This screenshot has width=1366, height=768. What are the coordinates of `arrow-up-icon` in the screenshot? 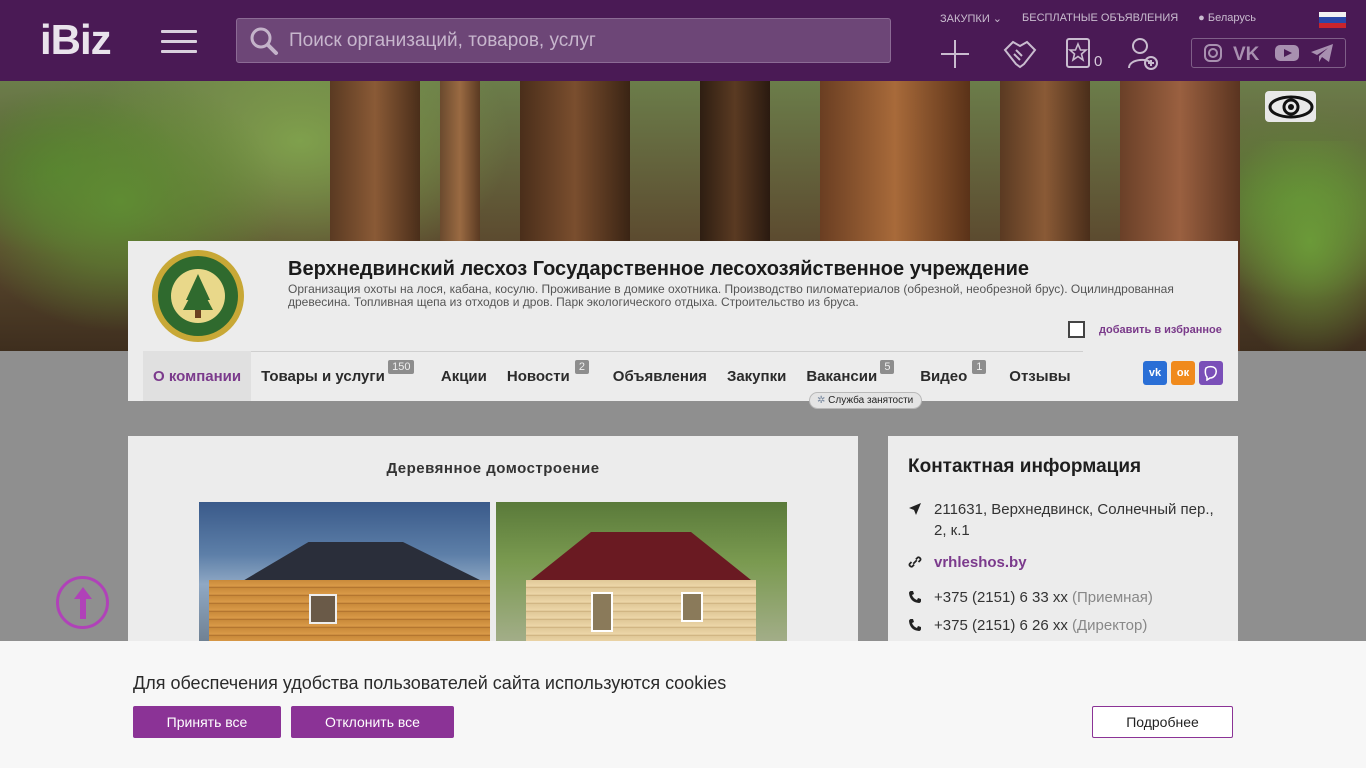 It's located at (82, 602).